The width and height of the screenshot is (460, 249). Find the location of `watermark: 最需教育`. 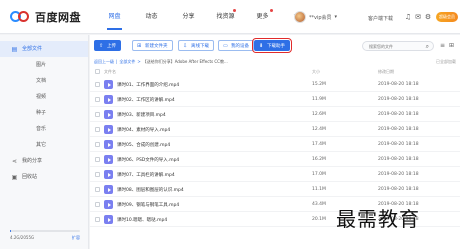

watermark: 最需教育 is located at coordinates (378, 219).